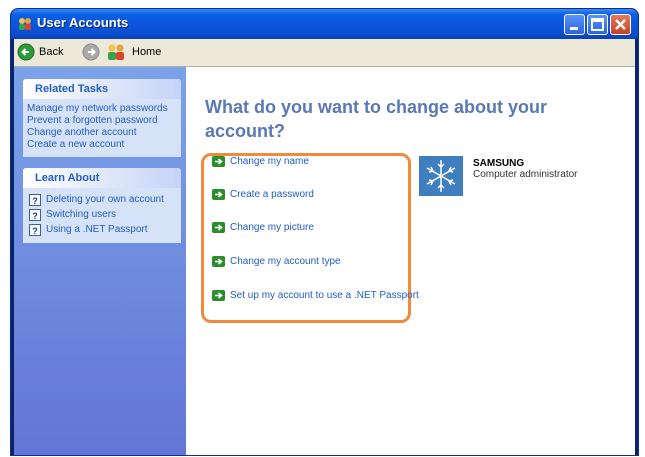 This screenshot has width=645, height=457. What do you see at coordinates (81, 214) in the screenshot?
I see `learn-label: Switching users` at bounding box center [81, 214].